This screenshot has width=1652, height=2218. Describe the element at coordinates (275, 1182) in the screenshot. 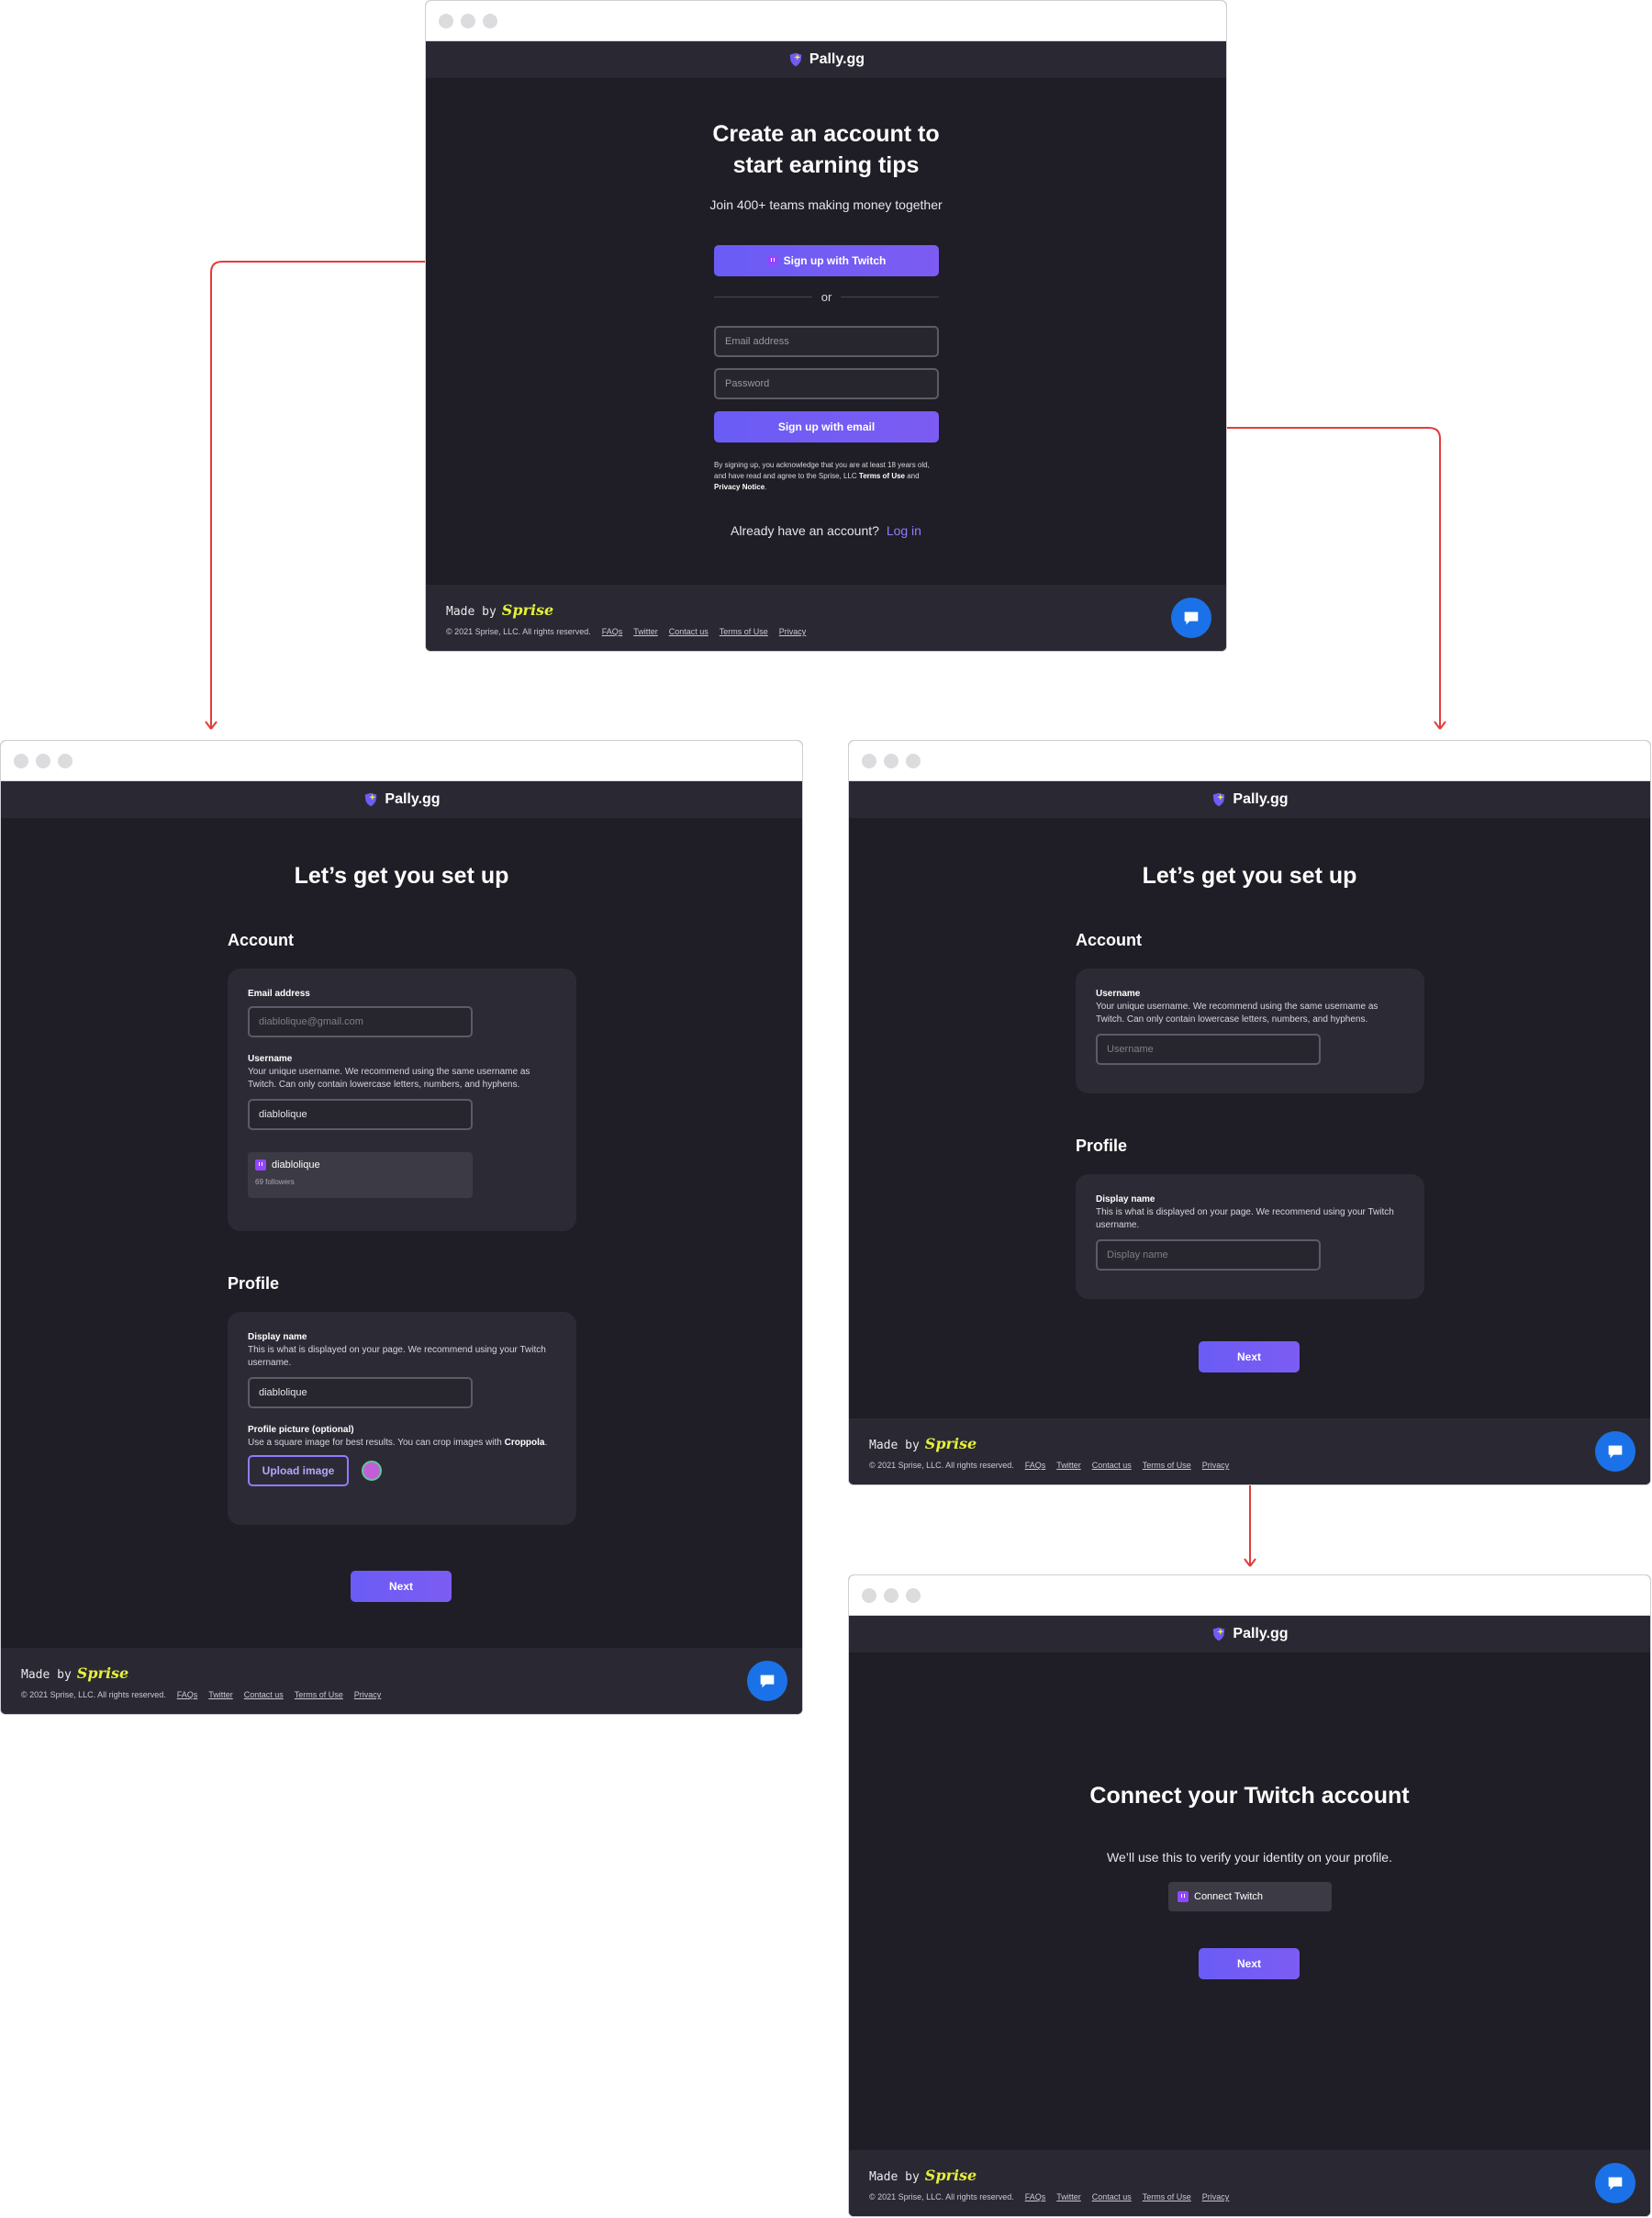

I see `twitch-followers: 69 followers` at that location.